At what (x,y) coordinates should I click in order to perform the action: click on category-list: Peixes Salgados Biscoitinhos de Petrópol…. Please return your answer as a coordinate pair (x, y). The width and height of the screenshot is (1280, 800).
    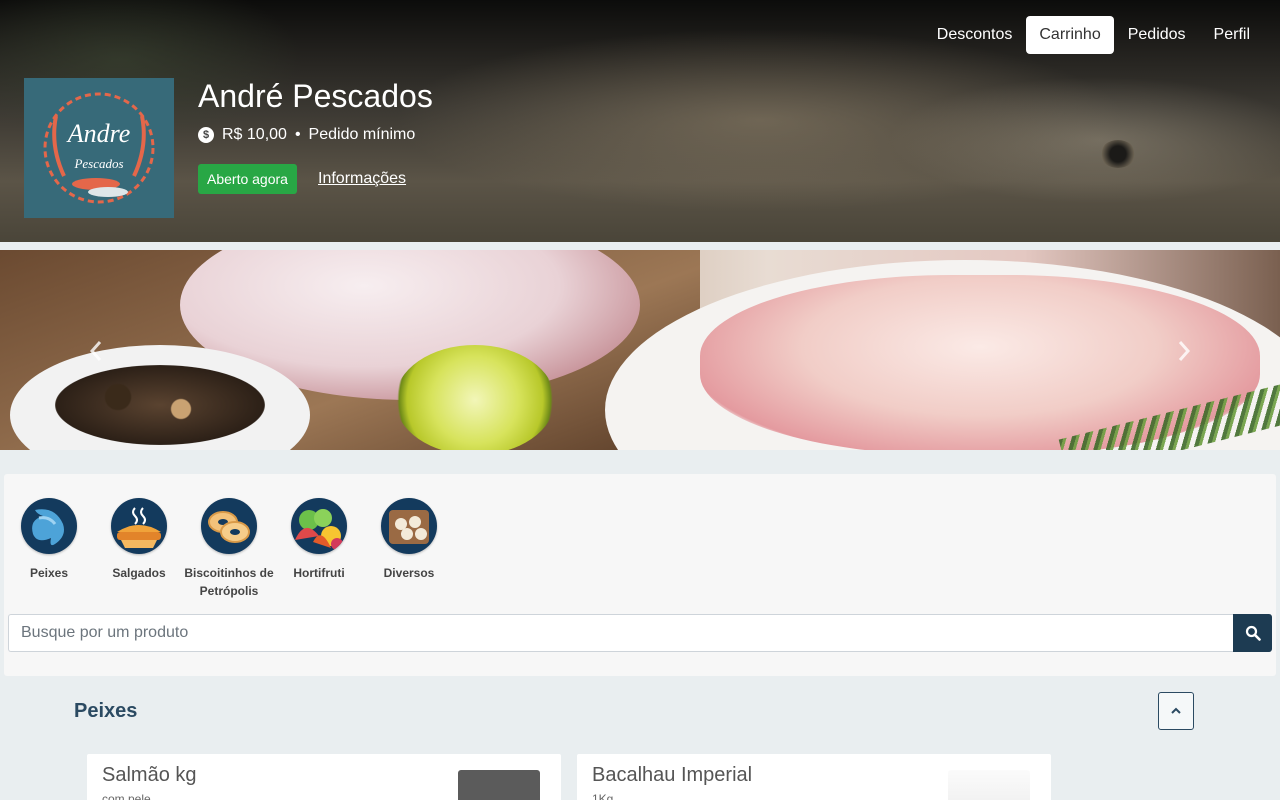
    Looking at the image, I should click on (229, 549).